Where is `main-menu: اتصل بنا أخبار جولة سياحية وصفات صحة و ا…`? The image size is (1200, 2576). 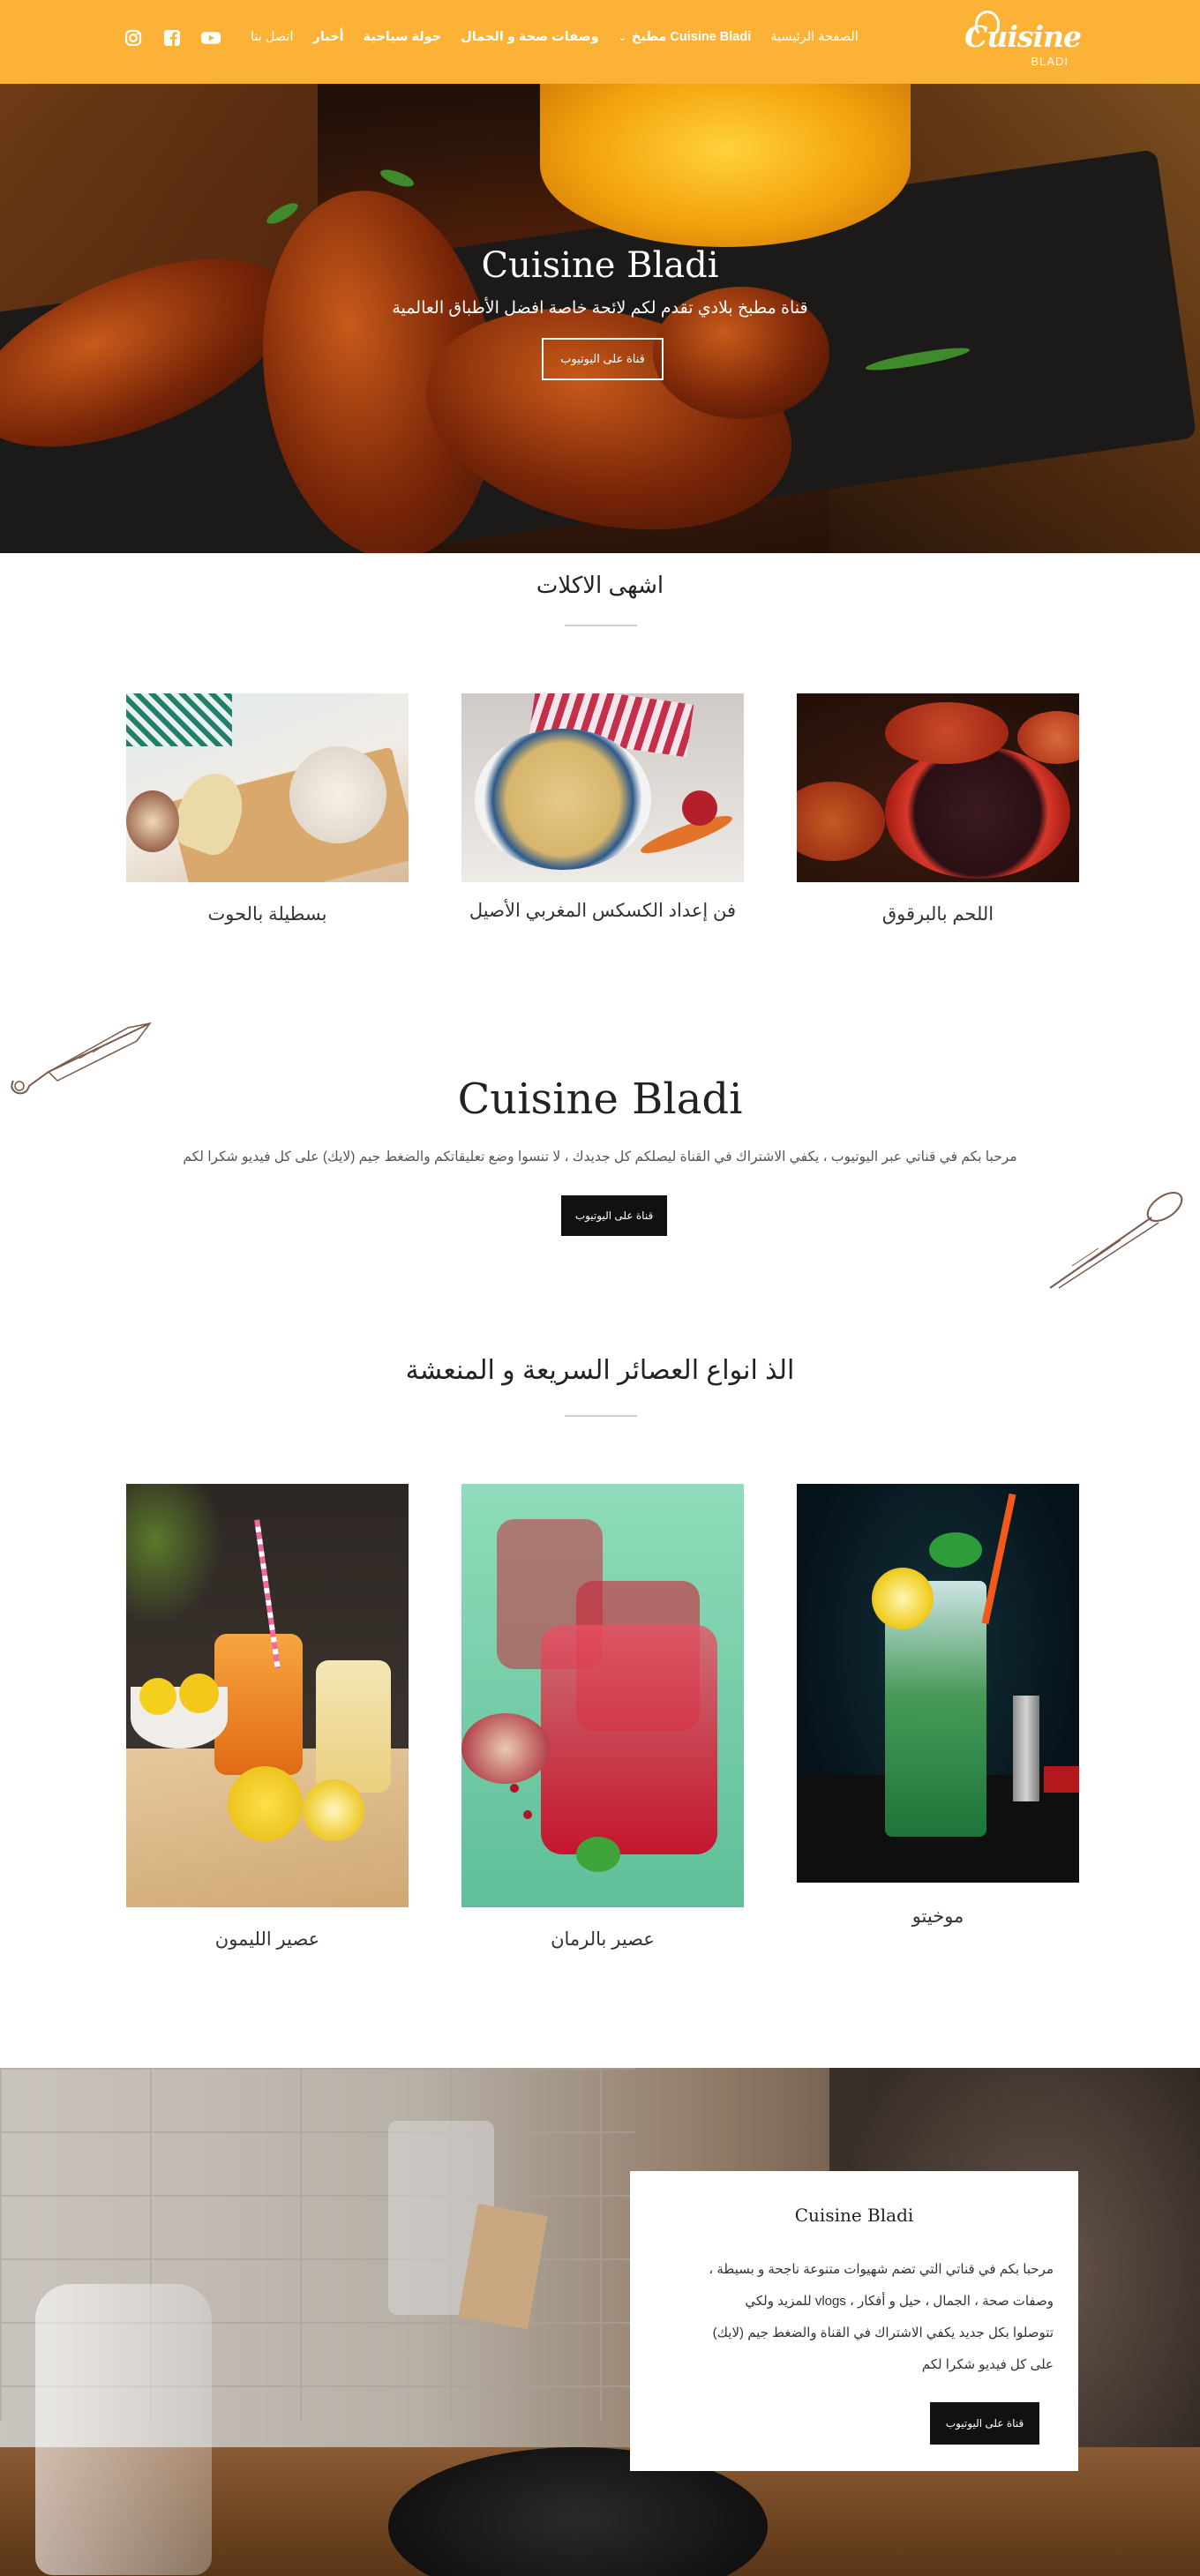 main-menu: اتصل بنا أخبار جولة سياحية وصفات صحة و ا… is located at coordinates (555, 37).